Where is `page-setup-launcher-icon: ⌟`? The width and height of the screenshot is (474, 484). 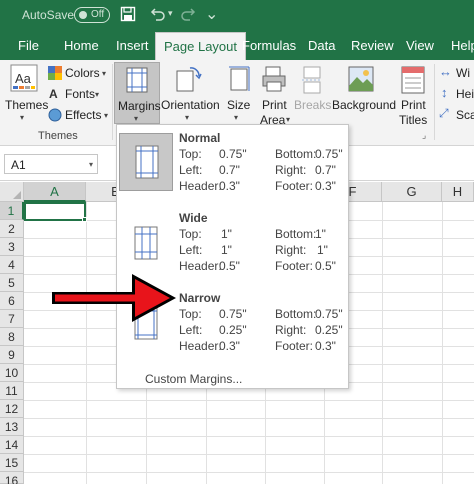
page-setup-launcher-icon: ⌟ is located at coordinates (424, 135).